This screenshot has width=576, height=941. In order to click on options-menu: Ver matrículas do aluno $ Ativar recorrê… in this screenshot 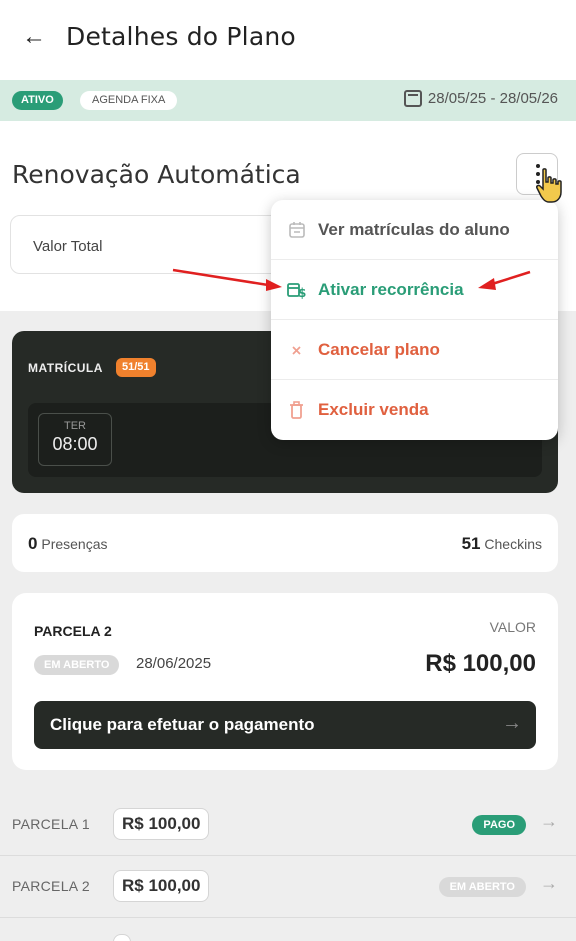, I will do `click(414, 320)`.